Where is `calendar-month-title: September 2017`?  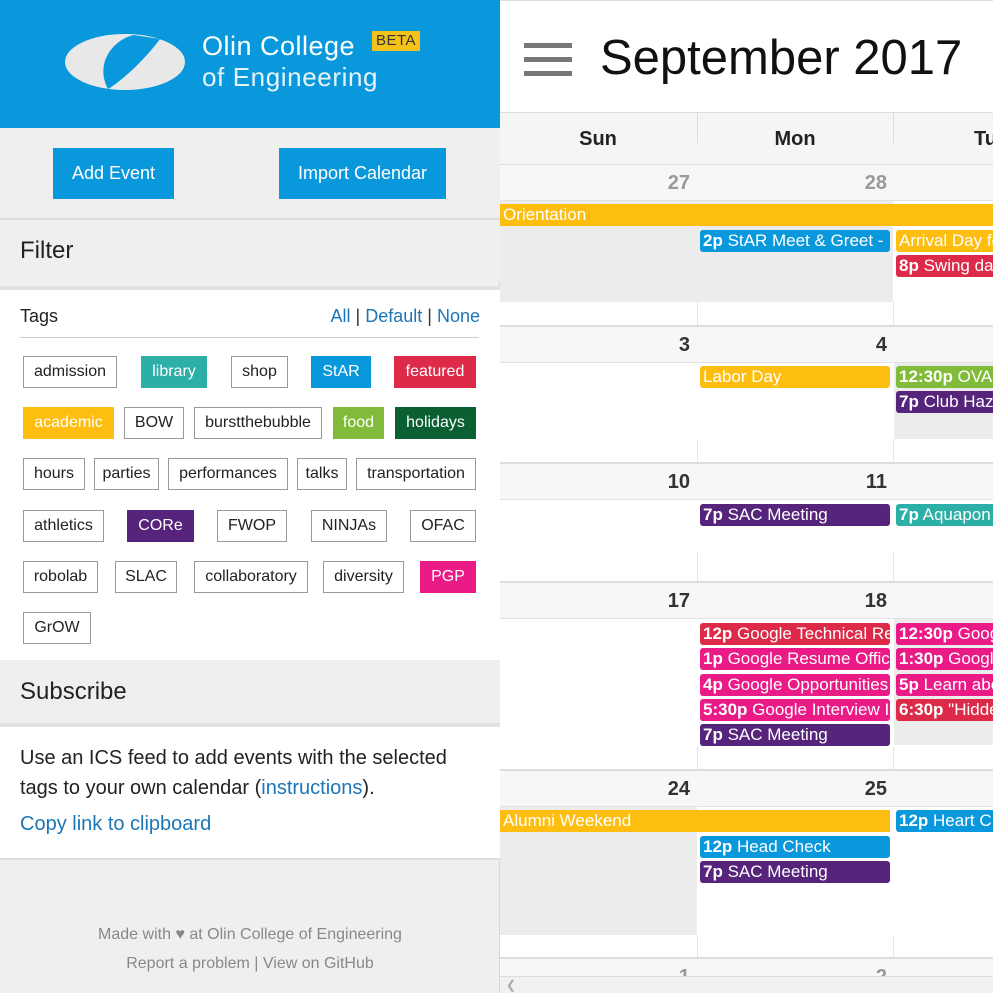 calendar-month-title: September 2017 is located at coordinates (781, 58).